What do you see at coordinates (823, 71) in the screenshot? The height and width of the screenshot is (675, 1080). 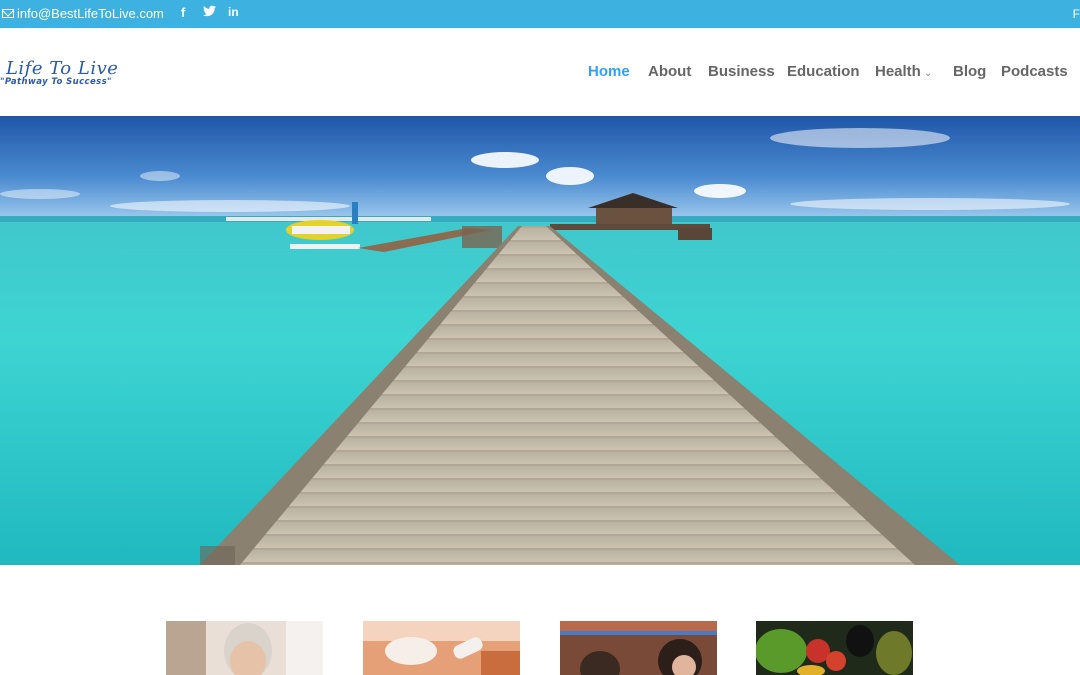 I see `nav-education: Education` at bounding box center [823, 71].